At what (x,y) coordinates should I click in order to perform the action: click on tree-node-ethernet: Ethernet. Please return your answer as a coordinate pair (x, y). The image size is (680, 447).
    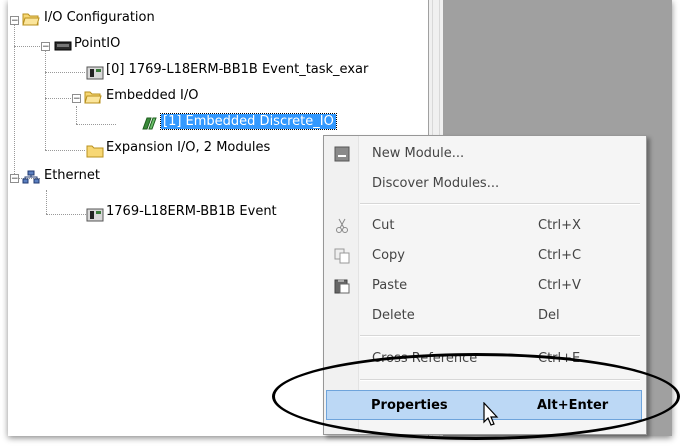
    Looking at the image, I should click on (72, 175).